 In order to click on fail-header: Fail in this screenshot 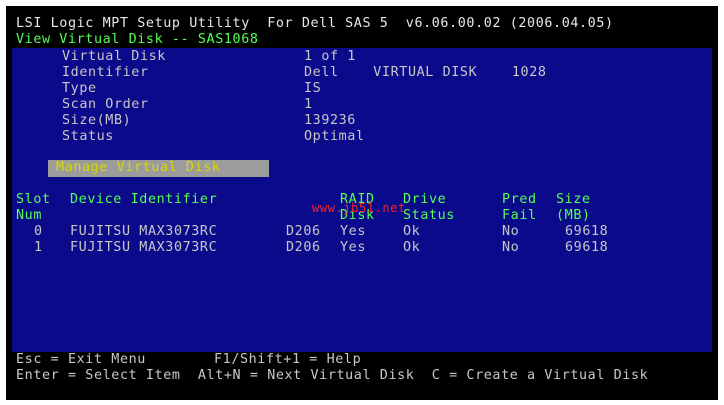, I will do `click(519, 215)`.